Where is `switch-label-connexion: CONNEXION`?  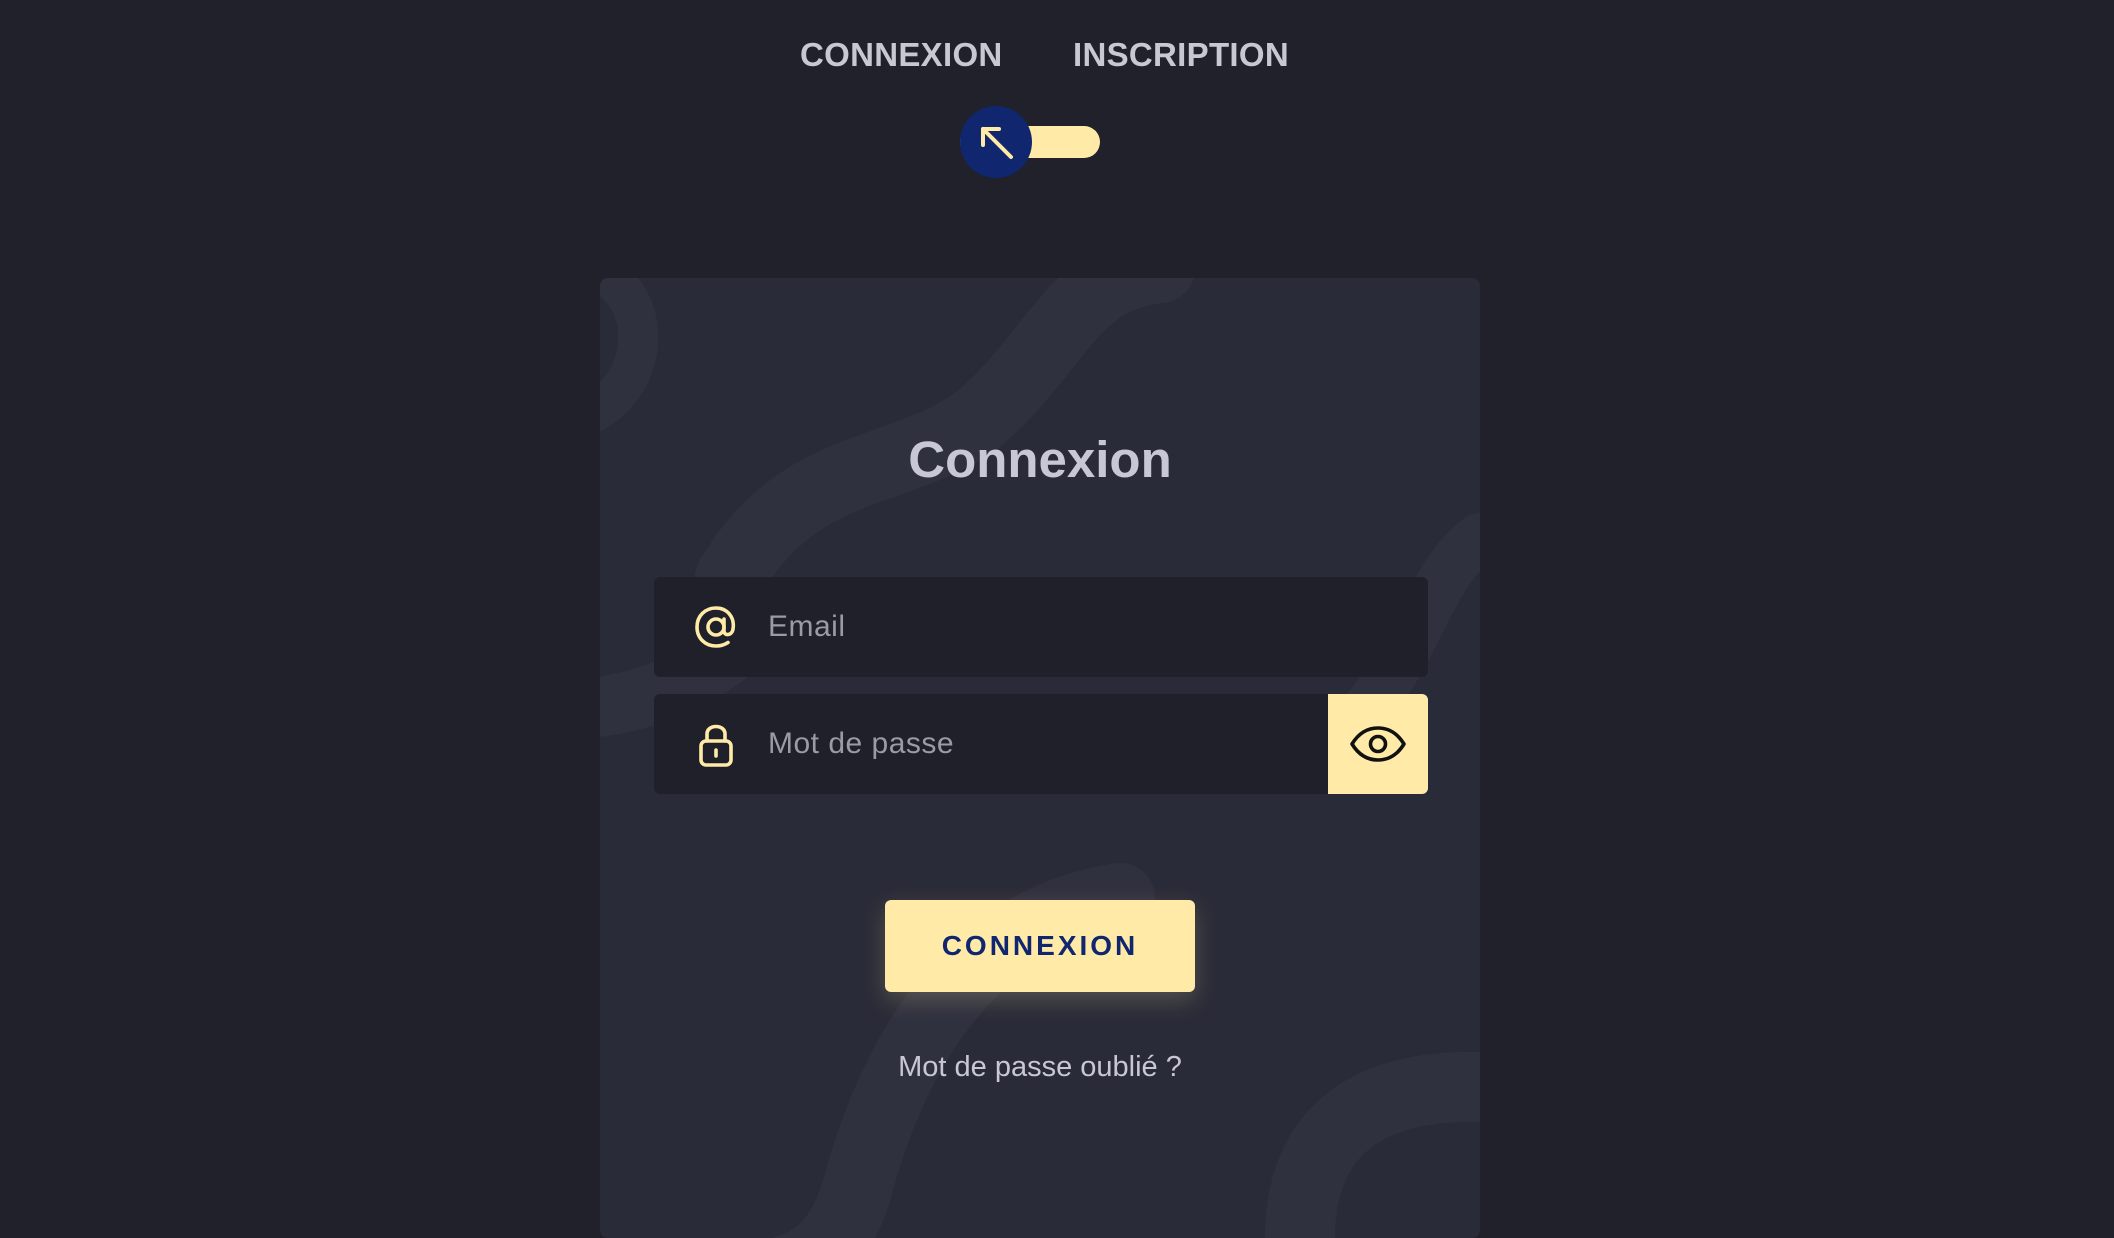
switch-label-connexion: CONNEXION is located at coordinates (901, 55).